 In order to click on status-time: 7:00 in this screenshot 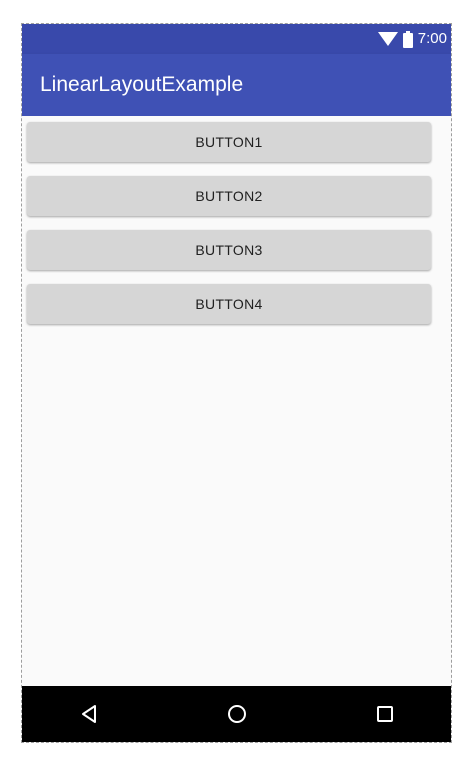, I will do `click(432, 38)`.